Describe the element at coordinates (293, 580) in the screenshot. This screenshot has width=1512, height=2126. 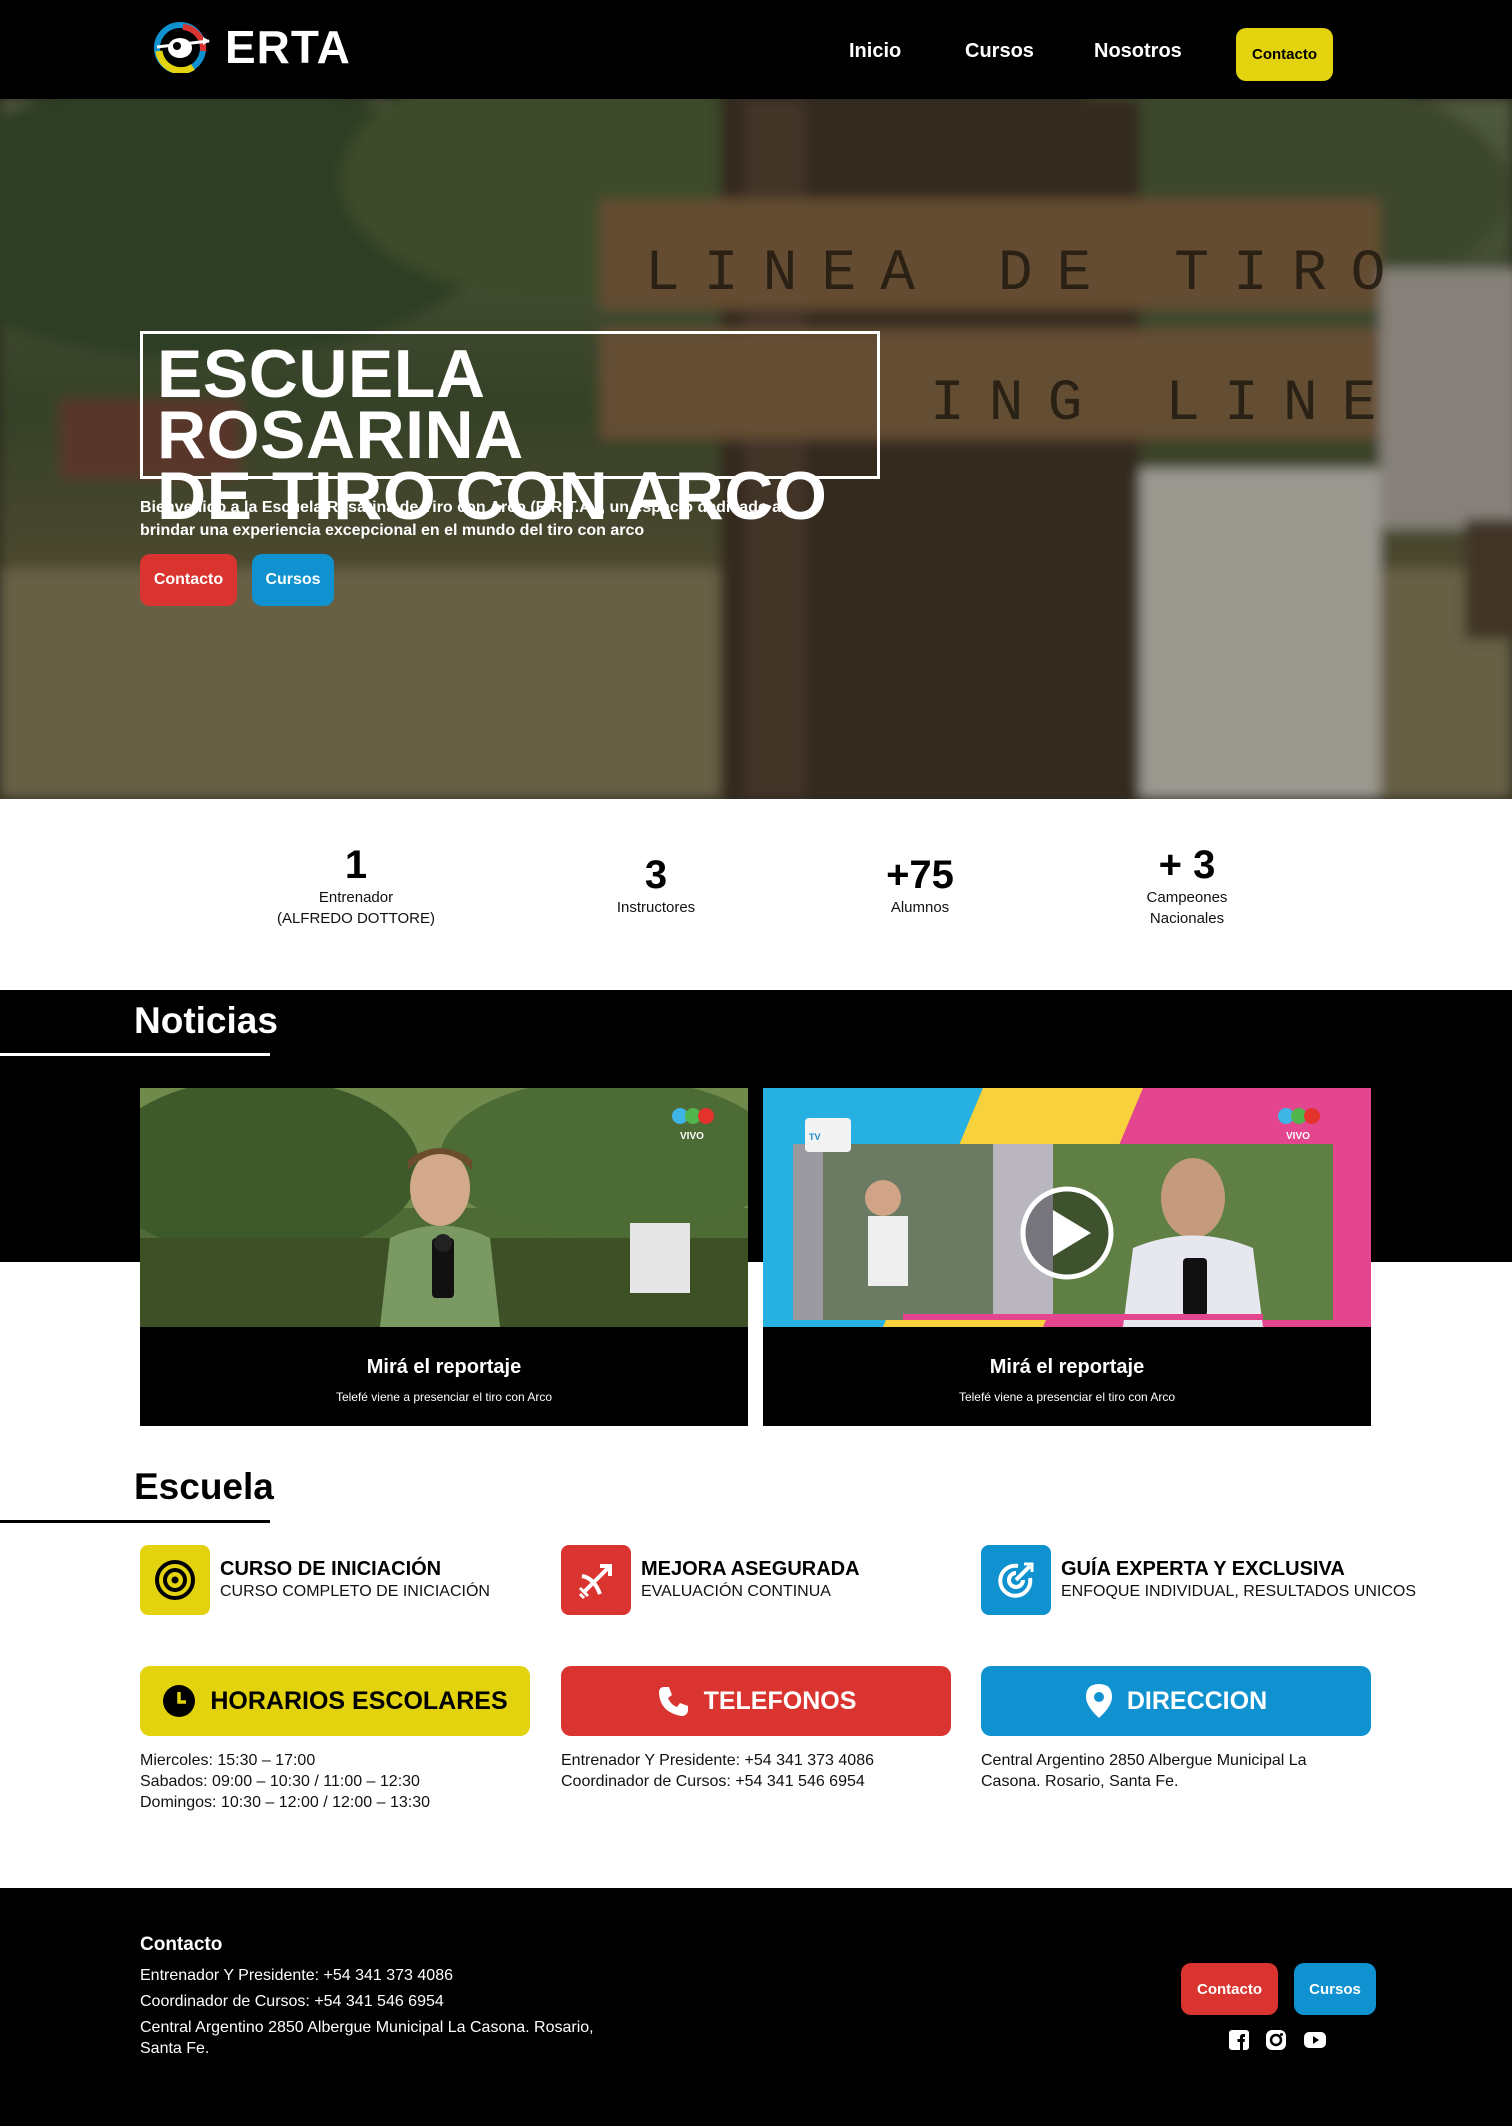
I see `hero-courses-button: Cursos` at that location.